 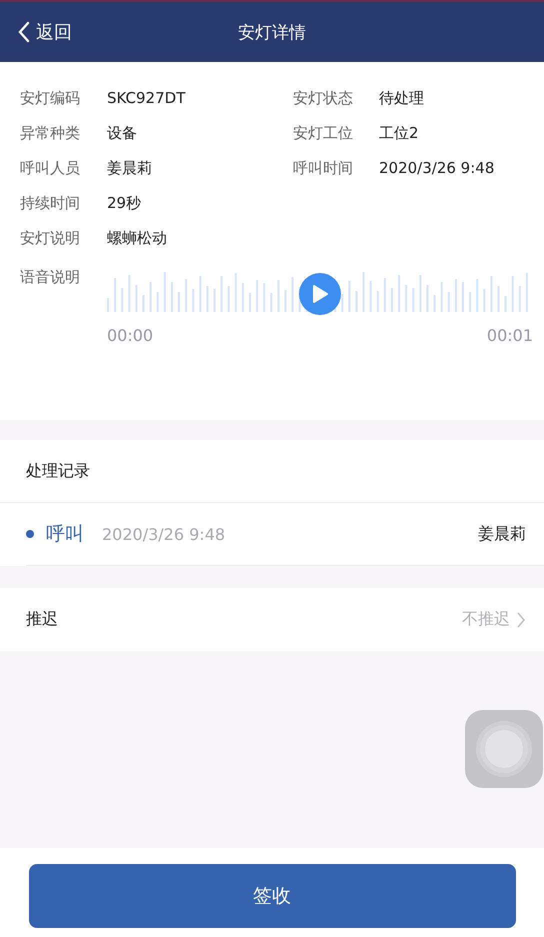 What do you see at coordinates (30, 534) in the screenshot?
I see `status-dot` at bounding box center [30, 534].